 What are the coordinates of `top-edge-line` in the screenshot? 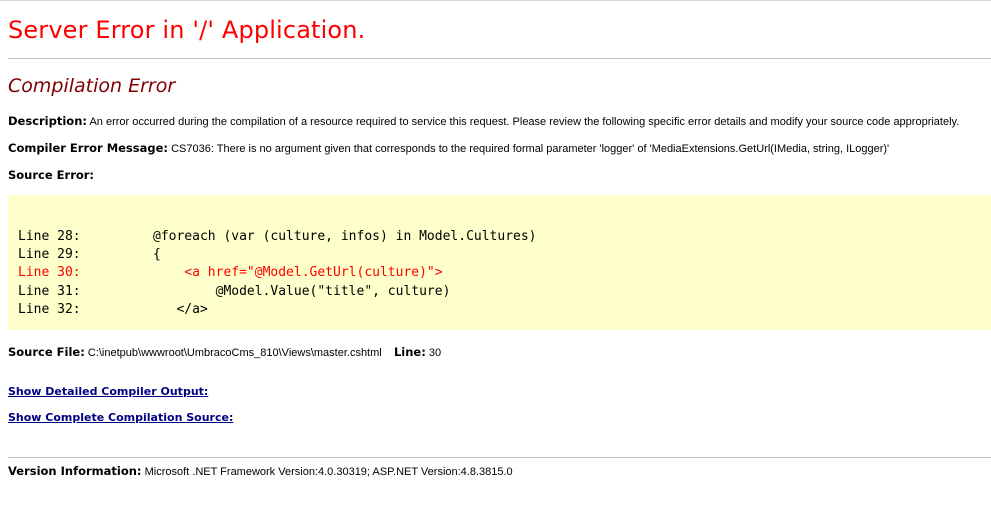 It's located at (495, 0).